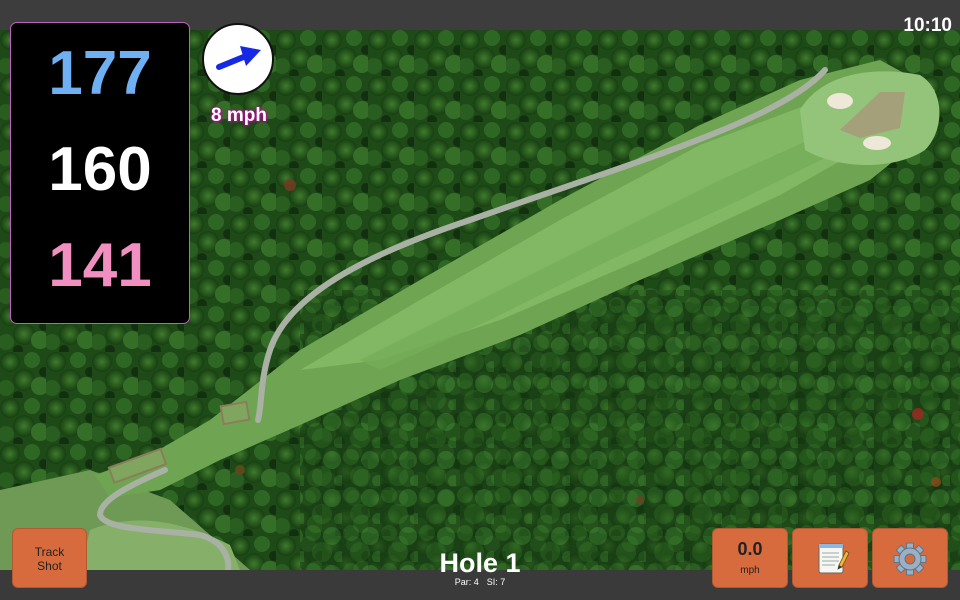 The height and width of the screenshot is (600, 960). I want to click on back-distance: 177, so click(100, 73).